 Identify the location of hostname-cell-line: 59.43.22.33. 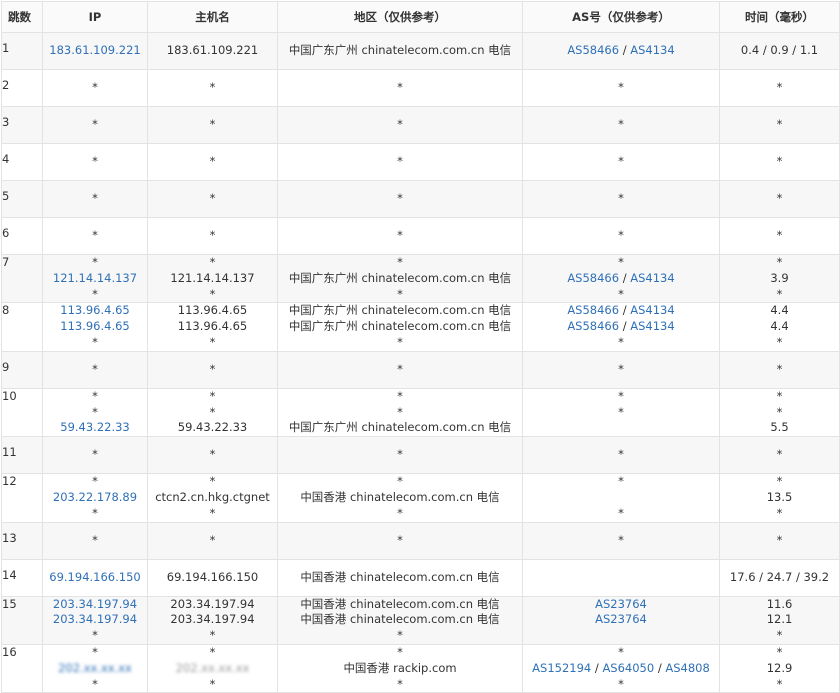
(212, 427).